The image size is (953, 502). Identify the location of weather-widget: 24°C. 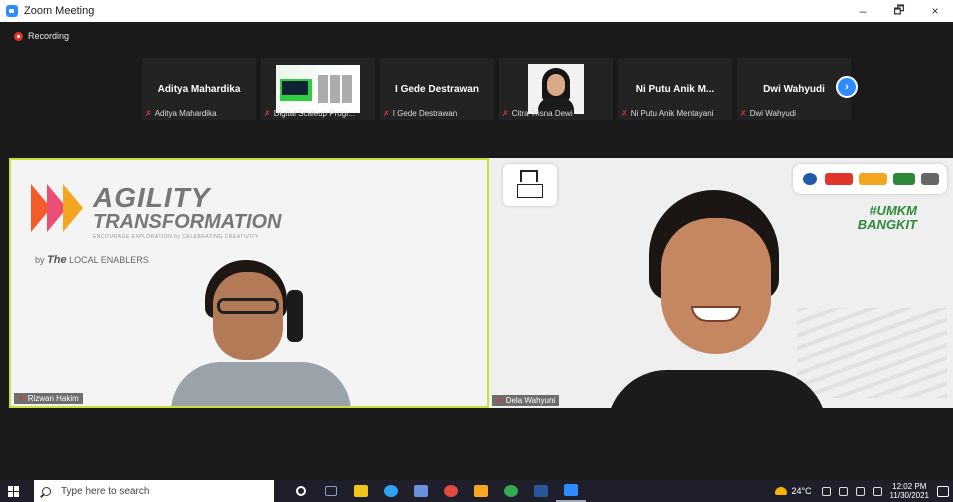
(793, 491).